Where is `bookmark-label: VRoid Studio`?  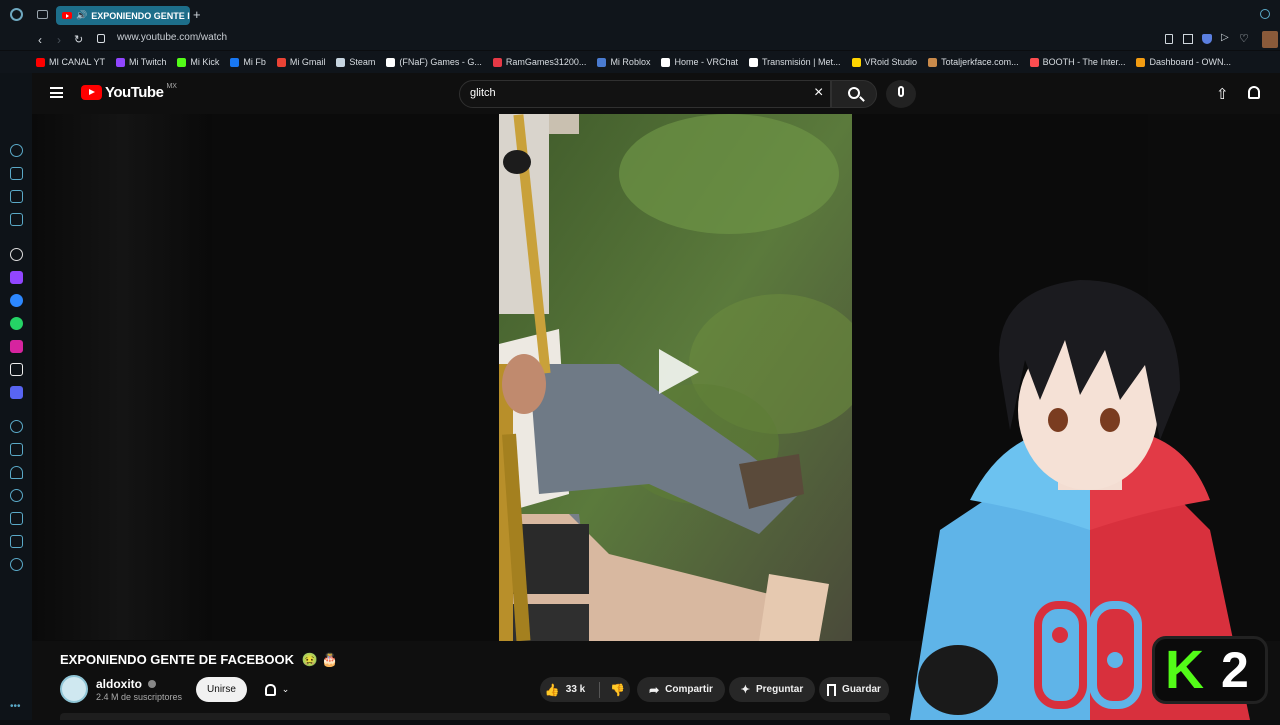
bookmark-label: VRoid Studio is located at coordinates (891, 62).